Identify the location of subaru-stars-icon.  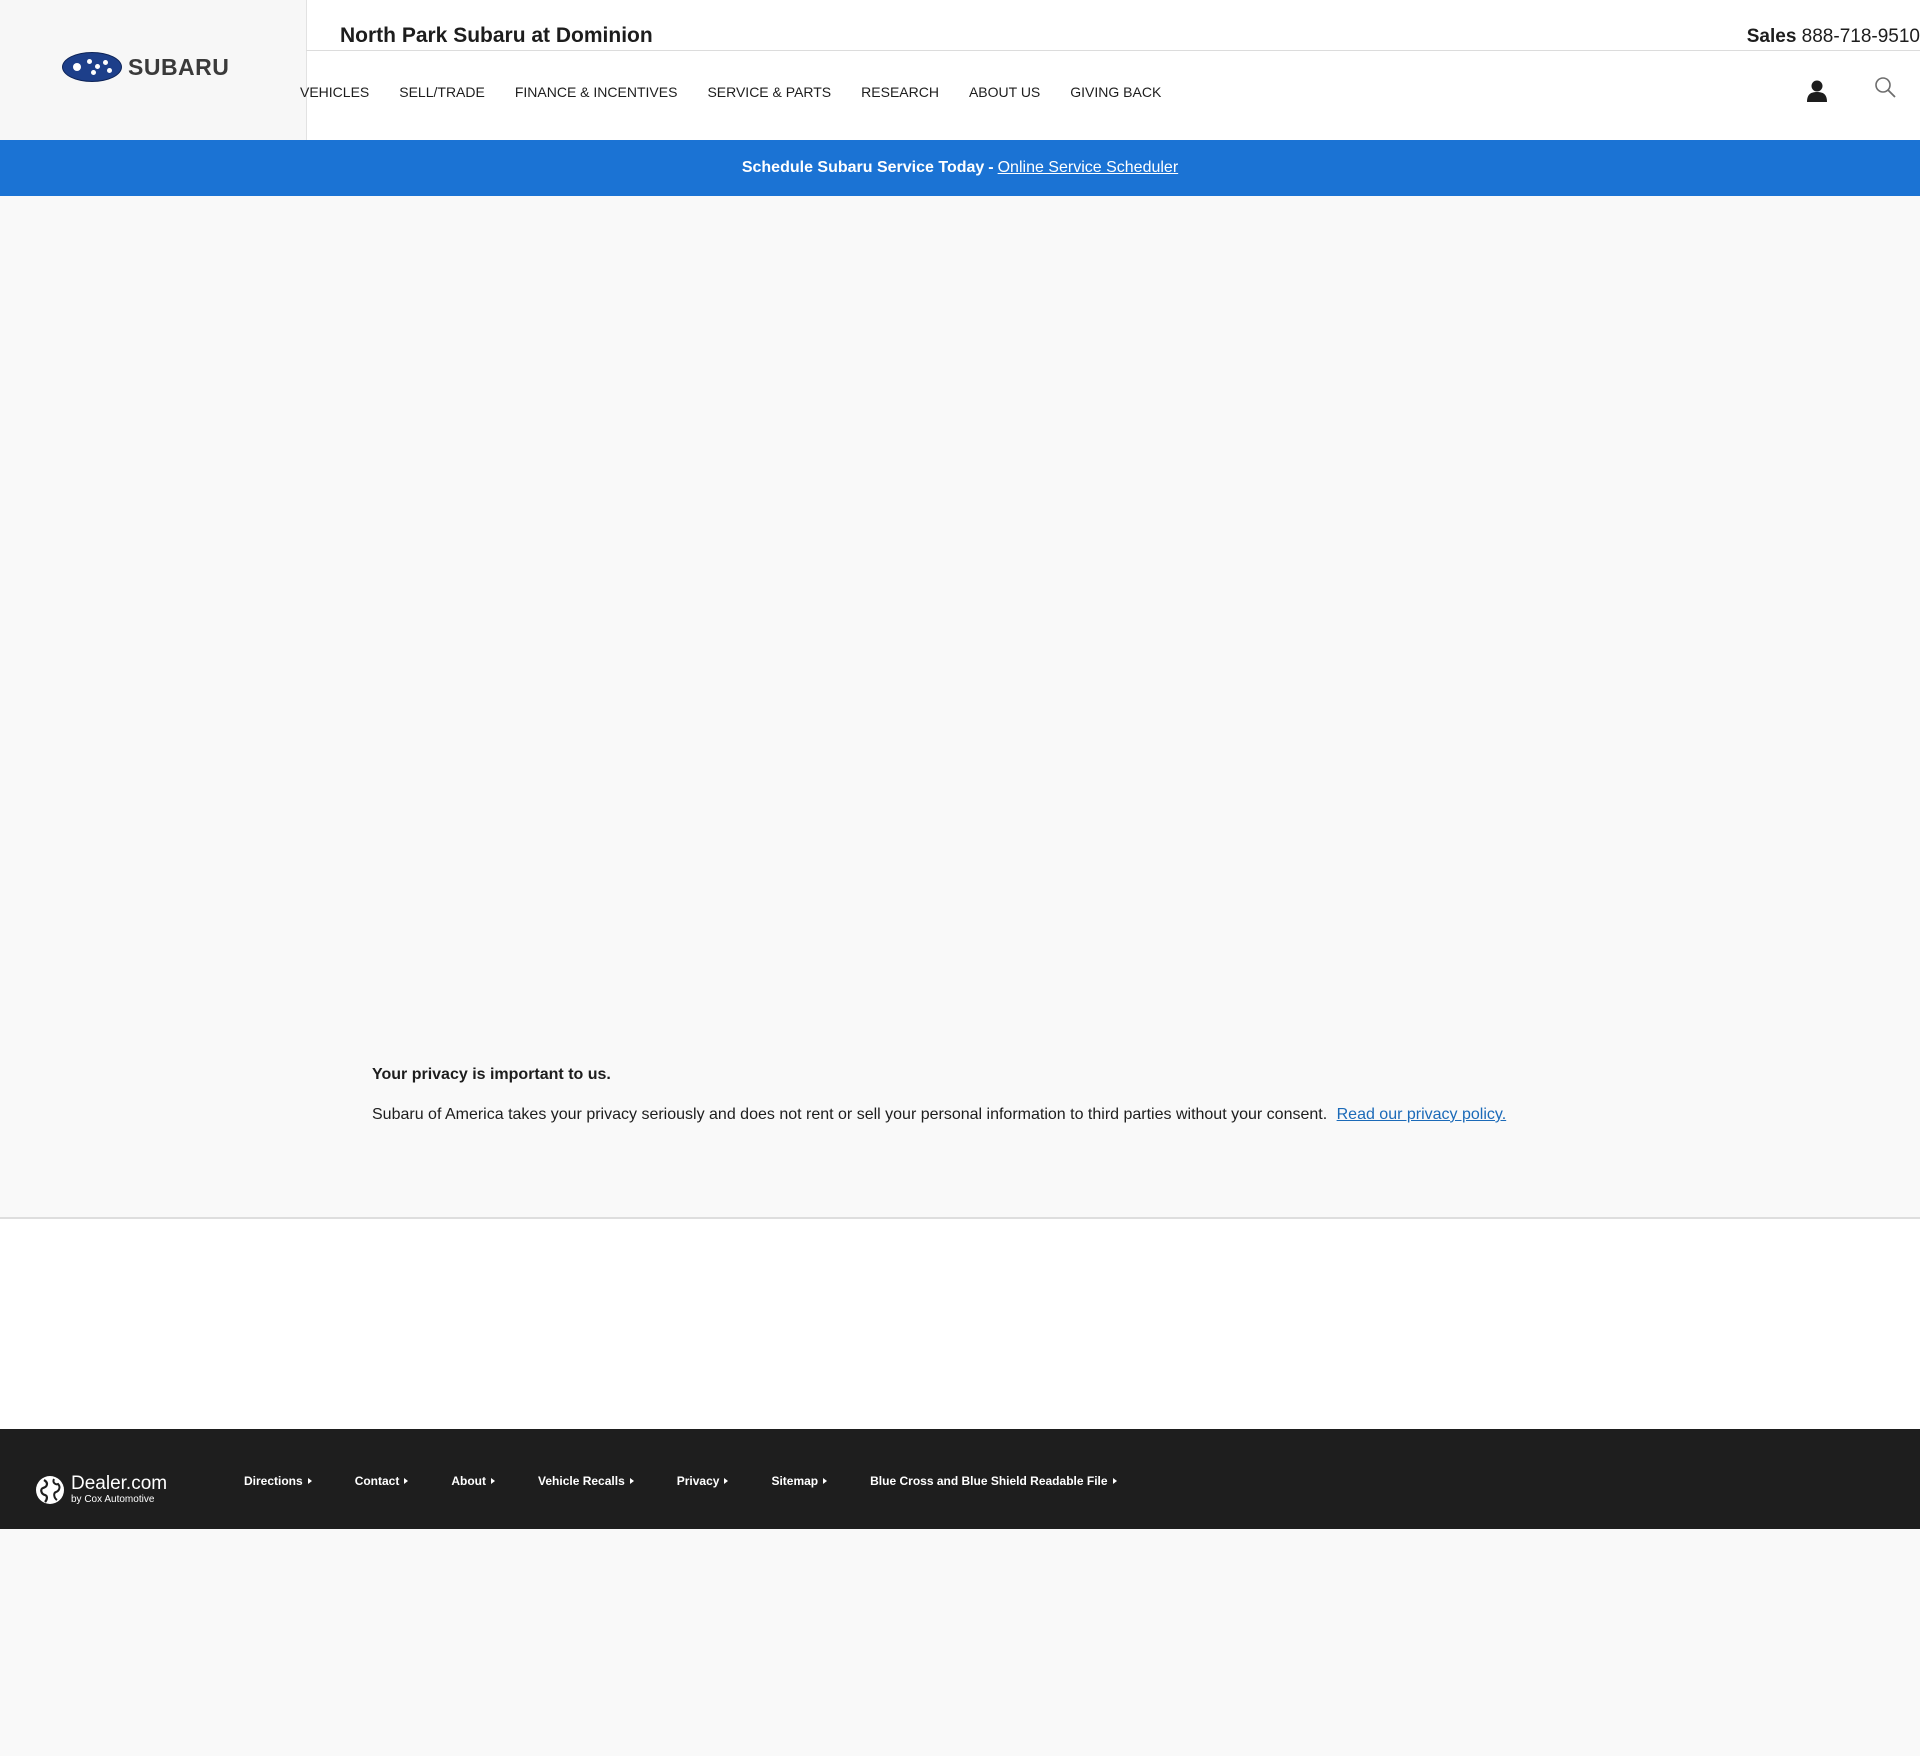
(92, 67).